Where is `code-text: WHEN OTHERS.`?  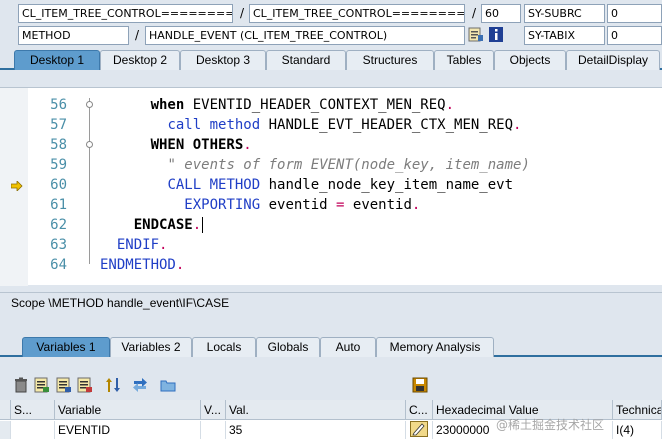
code-text: WHEN OTHERS. is located at coordinates (201, 145).